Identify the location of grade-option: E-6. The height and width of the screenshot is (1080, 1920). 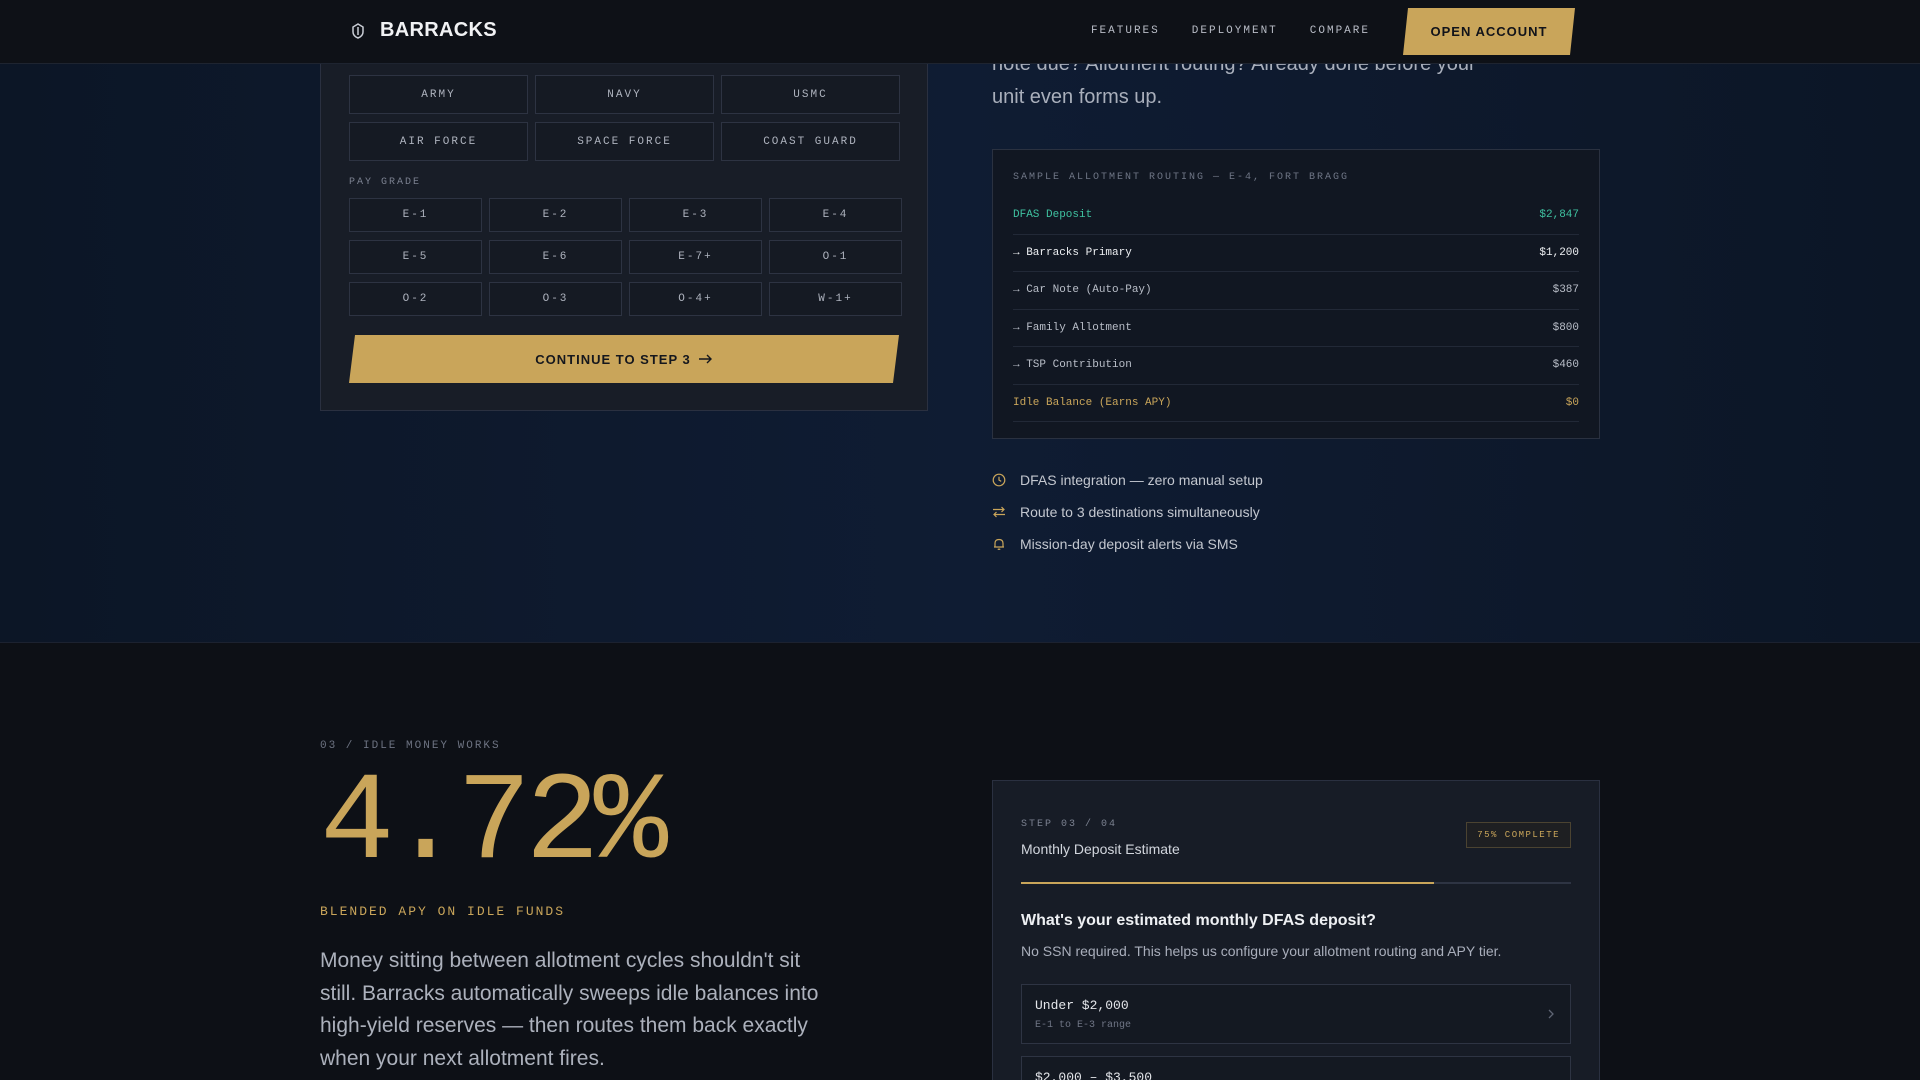
(555, 257).